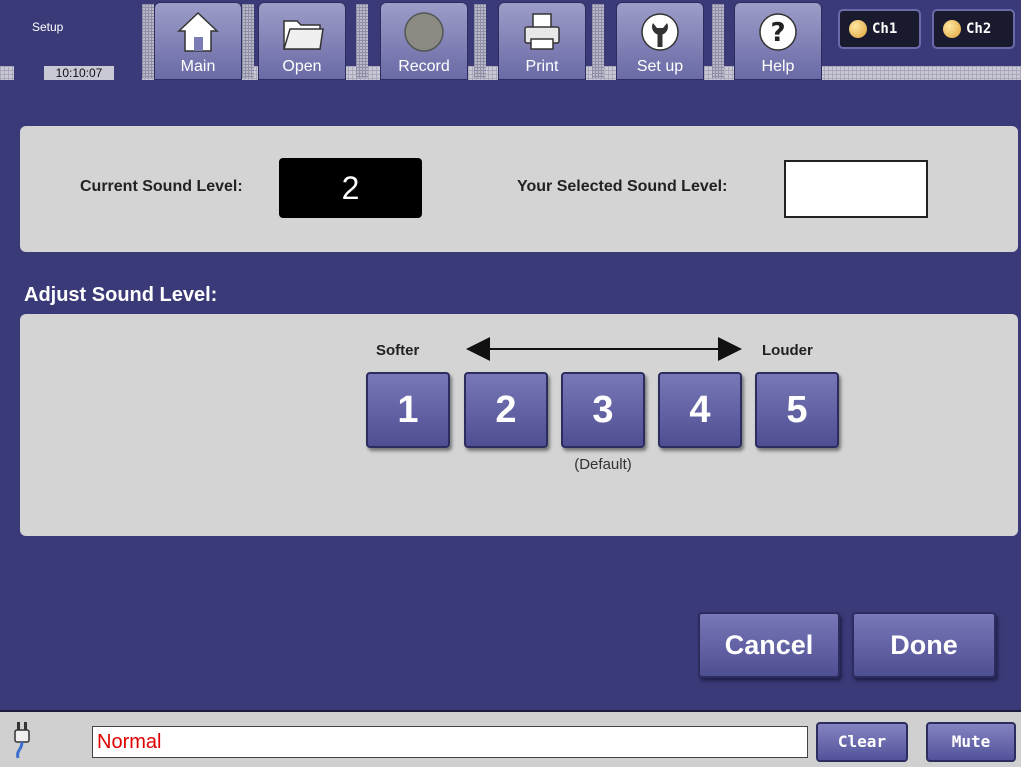 Image resolution: width=1021 pixels, height=767 pixels. Describe the element at coordinates (971, 742) in the screenshot. I see `mute-button: Mute` at that location.